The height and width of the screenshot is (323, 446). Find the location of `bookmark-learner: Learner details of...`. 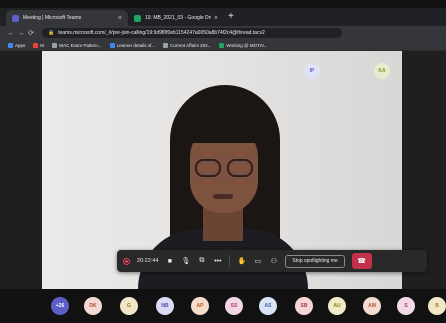

bookmark-learner: Learner details of... is located at coordinates (132, 45).